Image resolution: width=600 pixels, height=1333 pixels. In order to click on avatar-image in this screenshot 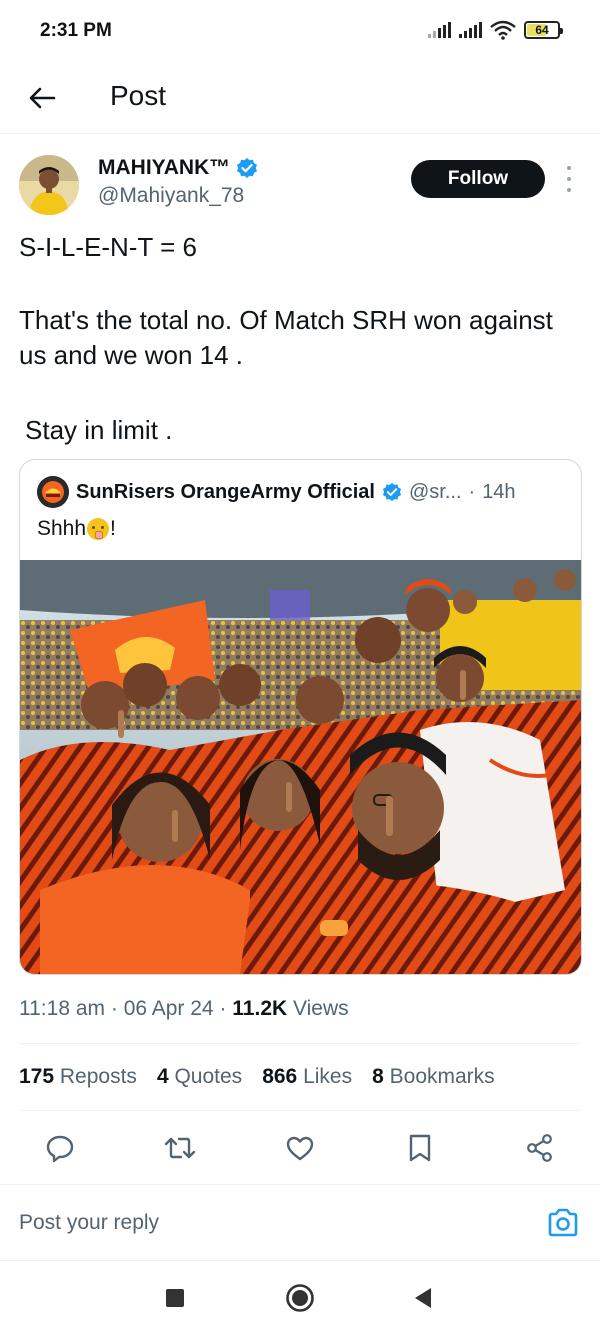, I will do `click(49, 185)`.